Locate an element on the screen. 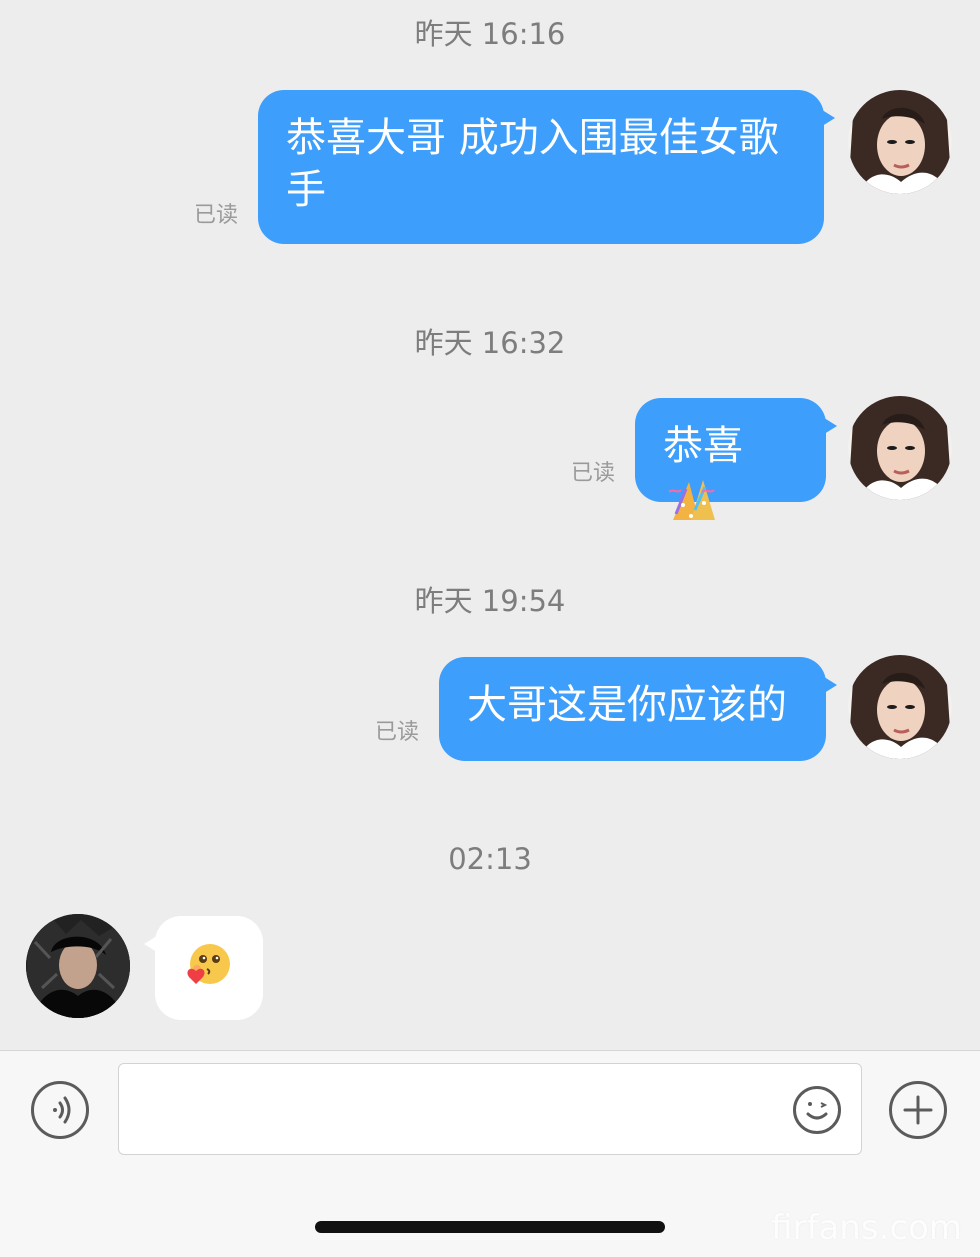  message-row is located at coordinates (490, 969).